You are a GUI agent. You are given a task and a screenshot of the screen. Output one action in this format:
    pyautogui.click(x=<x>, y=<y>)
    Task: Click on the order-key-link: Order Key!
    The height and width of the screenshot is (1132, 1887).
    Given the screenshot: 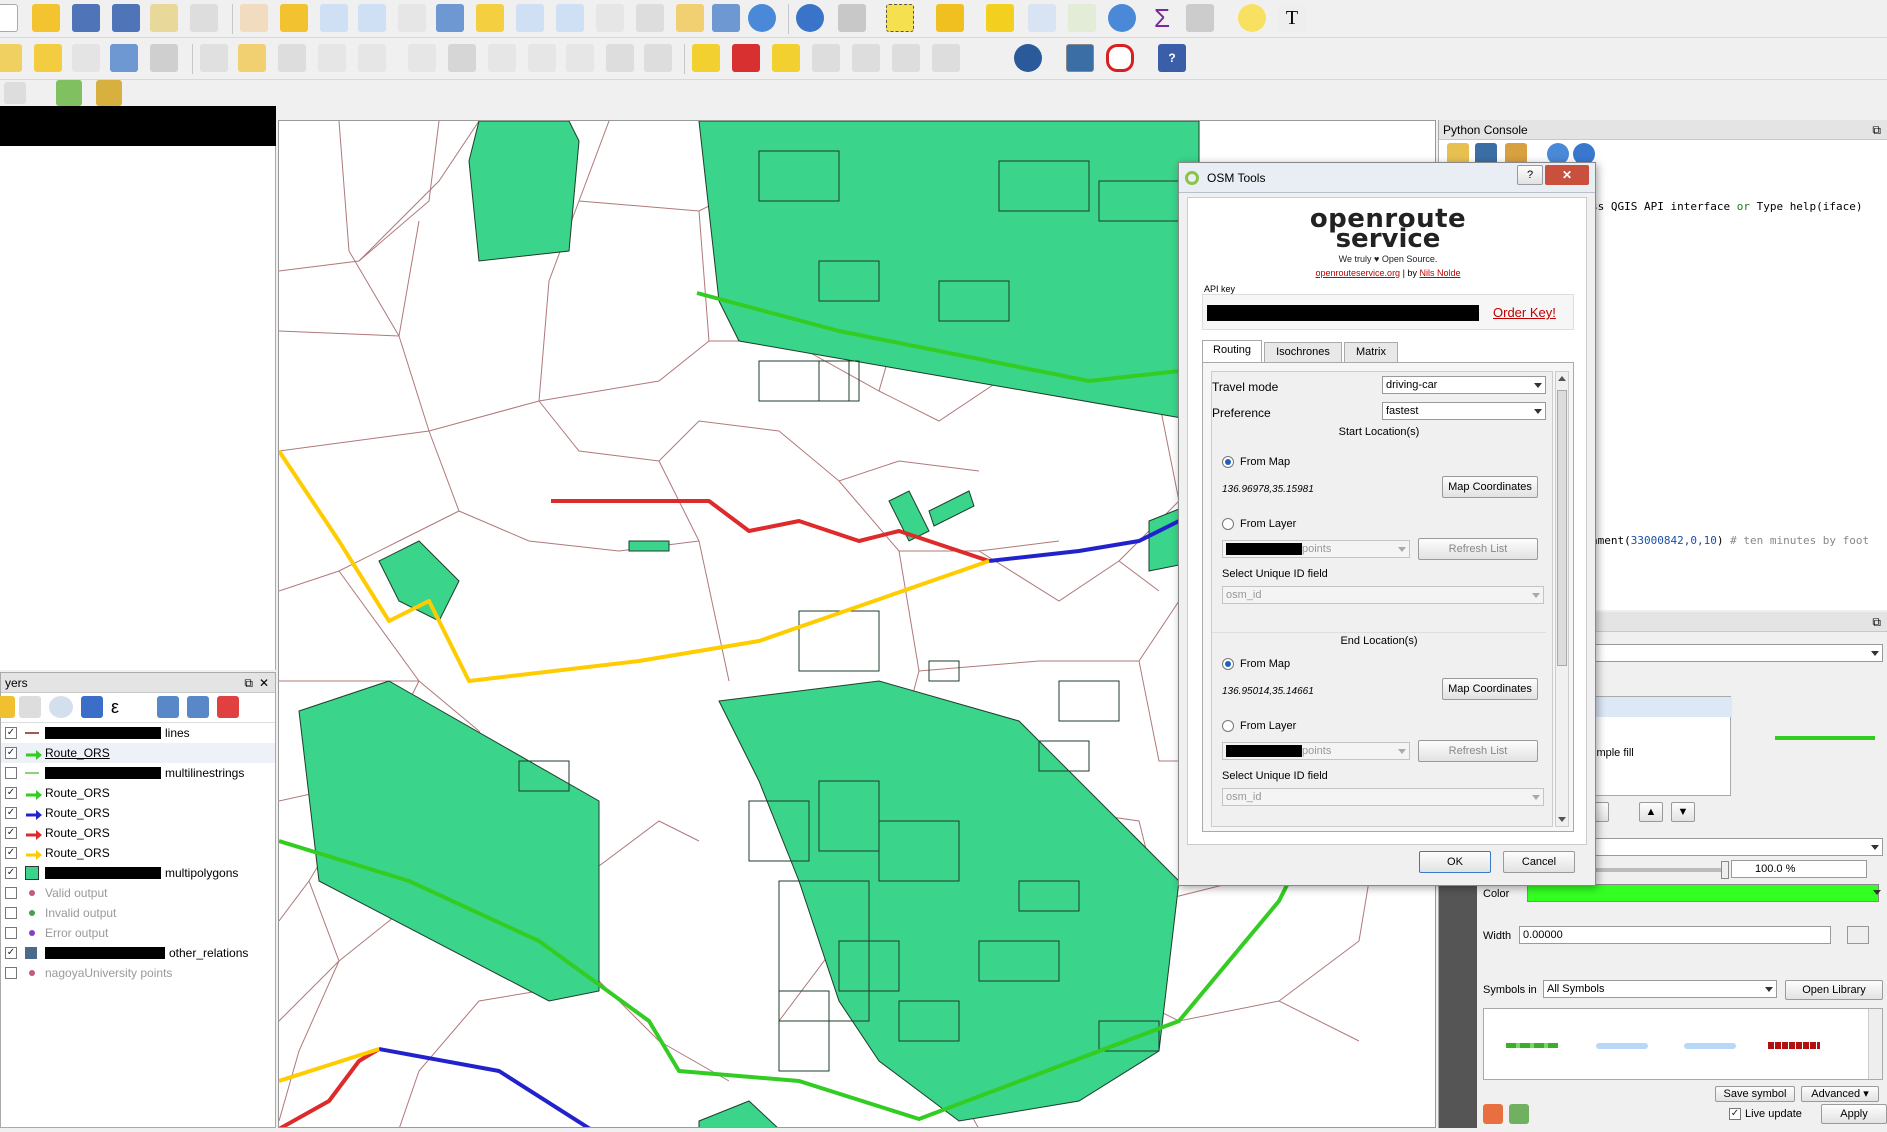 What is the action you would take?
    pyautogui.click(x=1524, y=312)
    